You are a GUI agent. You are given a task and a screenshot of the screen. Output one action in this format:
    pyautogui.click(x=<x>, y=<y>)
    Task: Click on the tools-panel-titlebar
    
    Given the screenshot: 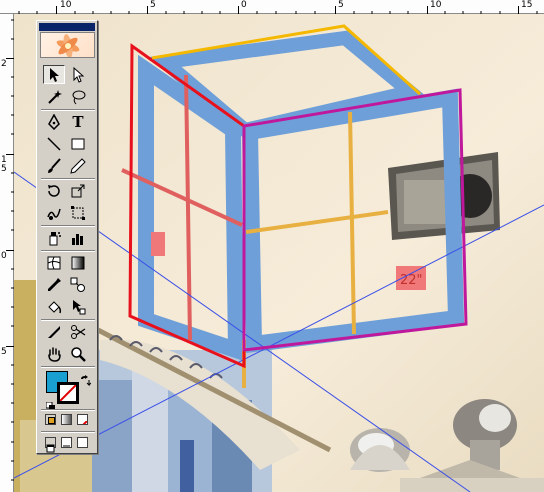 What is the action you would take?
    pyautogui.click(x=67, y=27)
    